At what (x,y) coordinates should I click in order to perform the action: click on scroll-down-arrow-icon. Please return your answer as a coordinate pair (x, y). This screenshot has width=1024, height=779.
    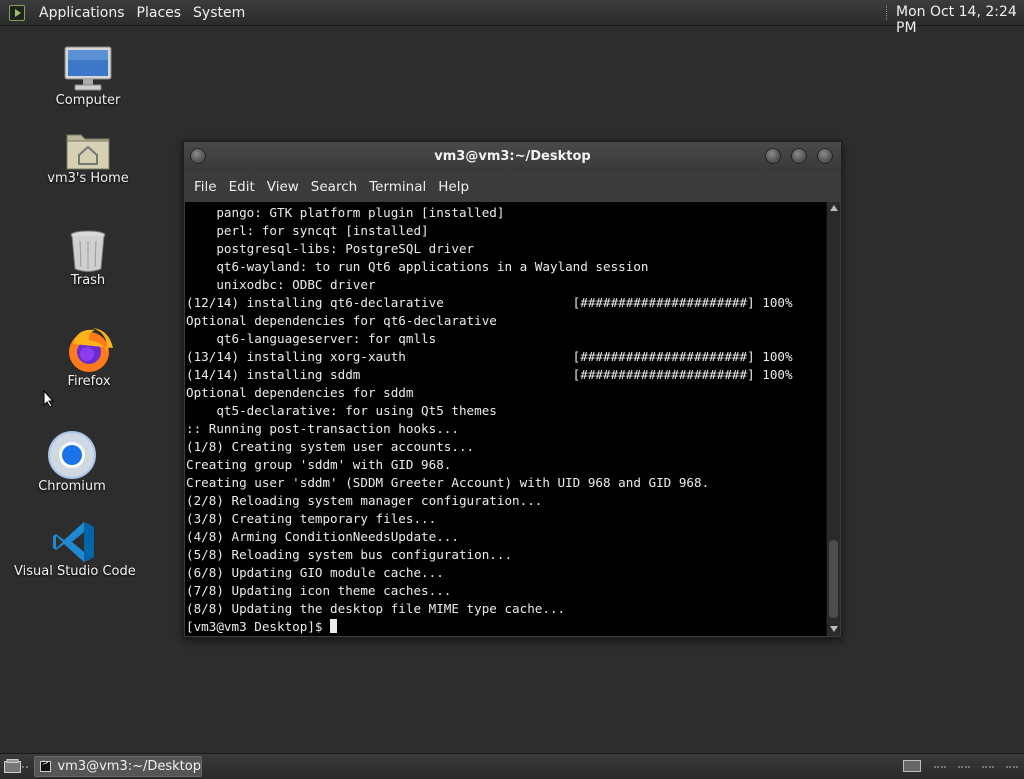
    Looking at the image, I should click on (834, 629).